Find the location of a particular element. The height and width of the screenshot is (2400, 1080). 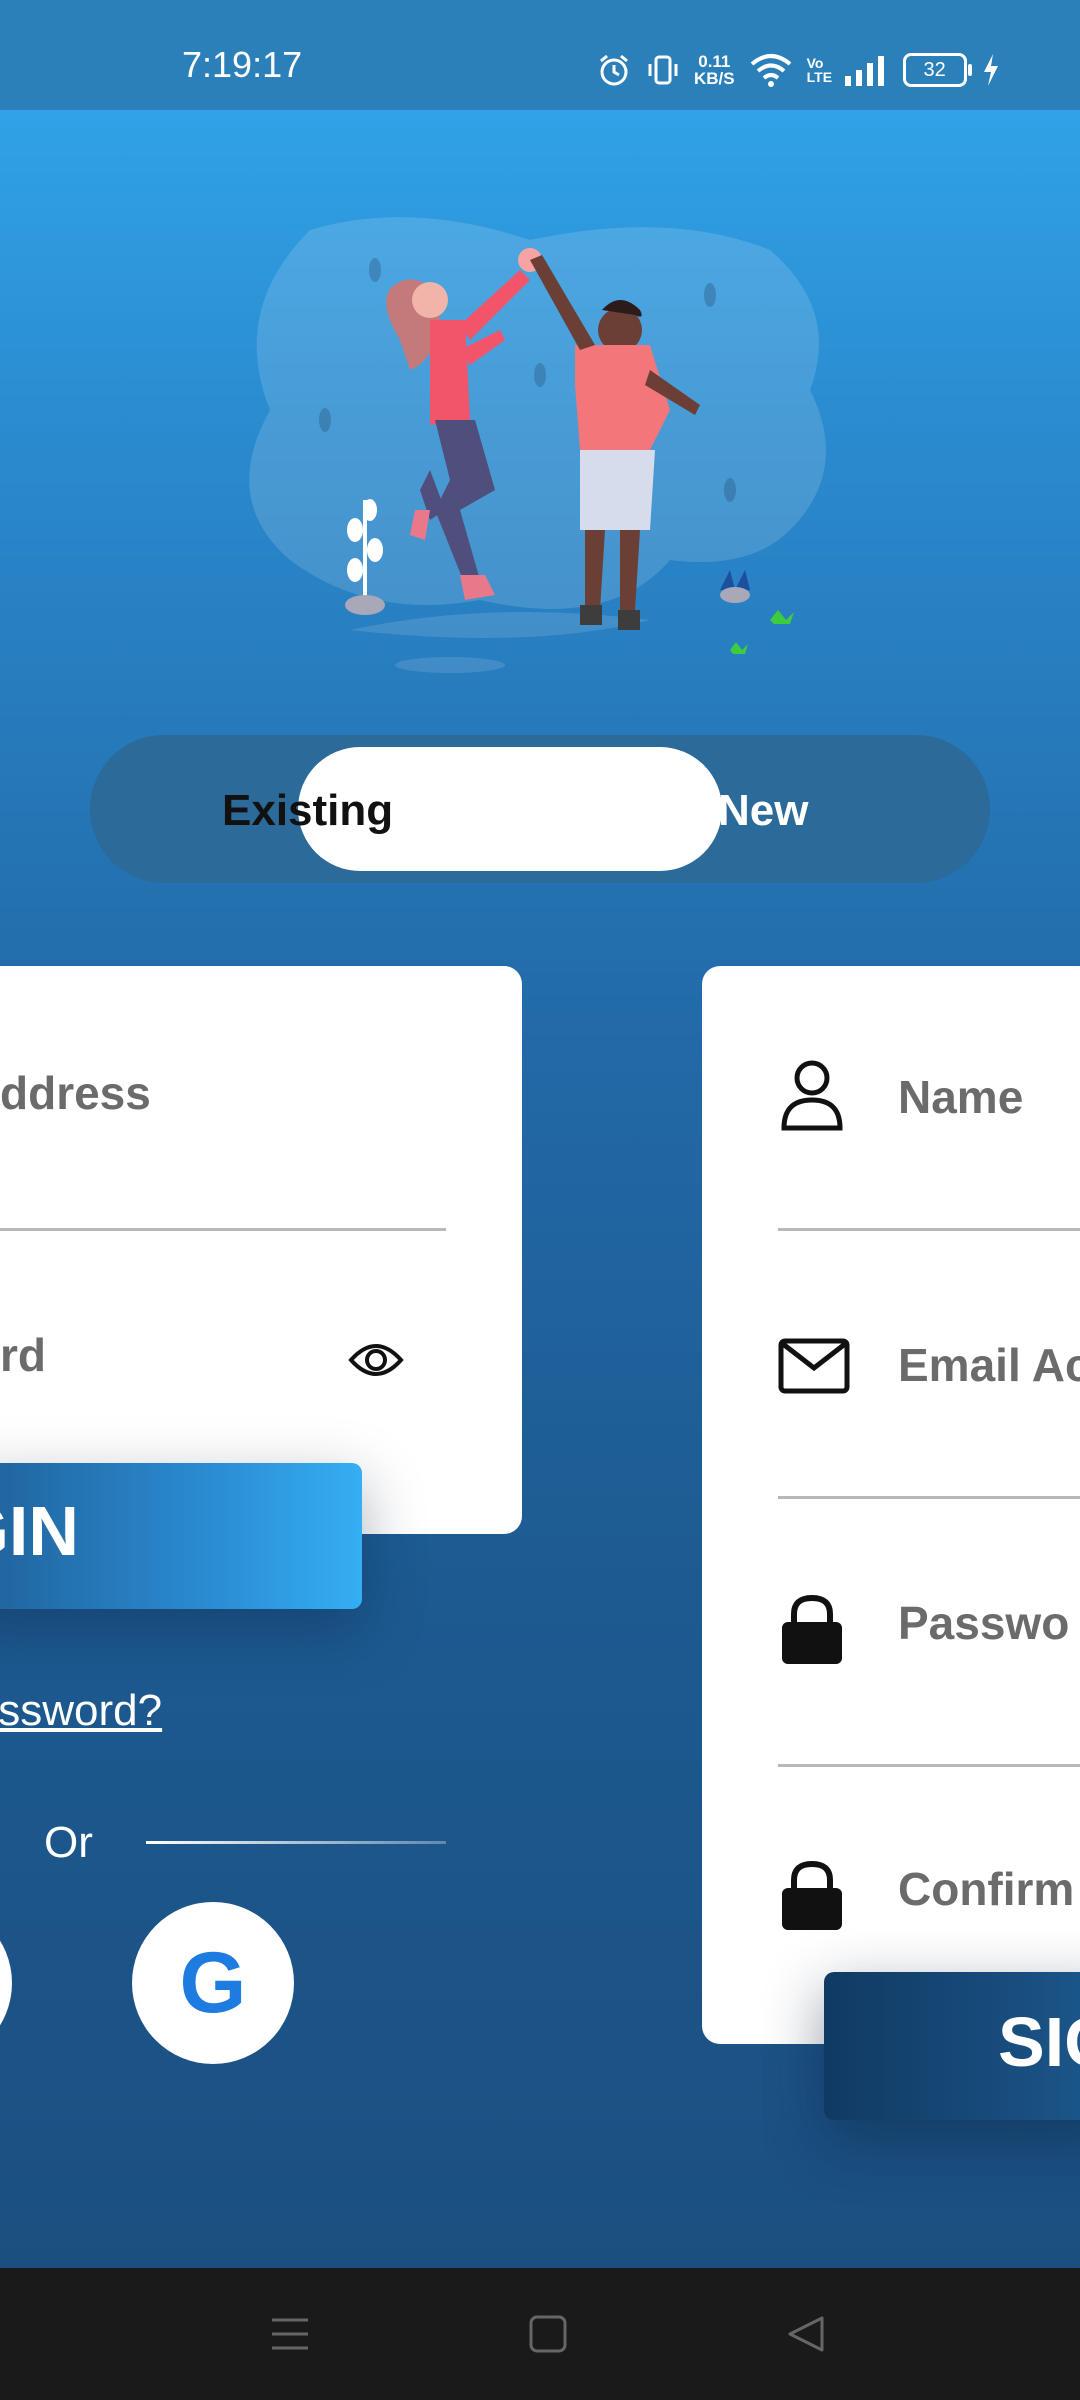

login-button-label: OGIN is located at coordinates (39, 1531).